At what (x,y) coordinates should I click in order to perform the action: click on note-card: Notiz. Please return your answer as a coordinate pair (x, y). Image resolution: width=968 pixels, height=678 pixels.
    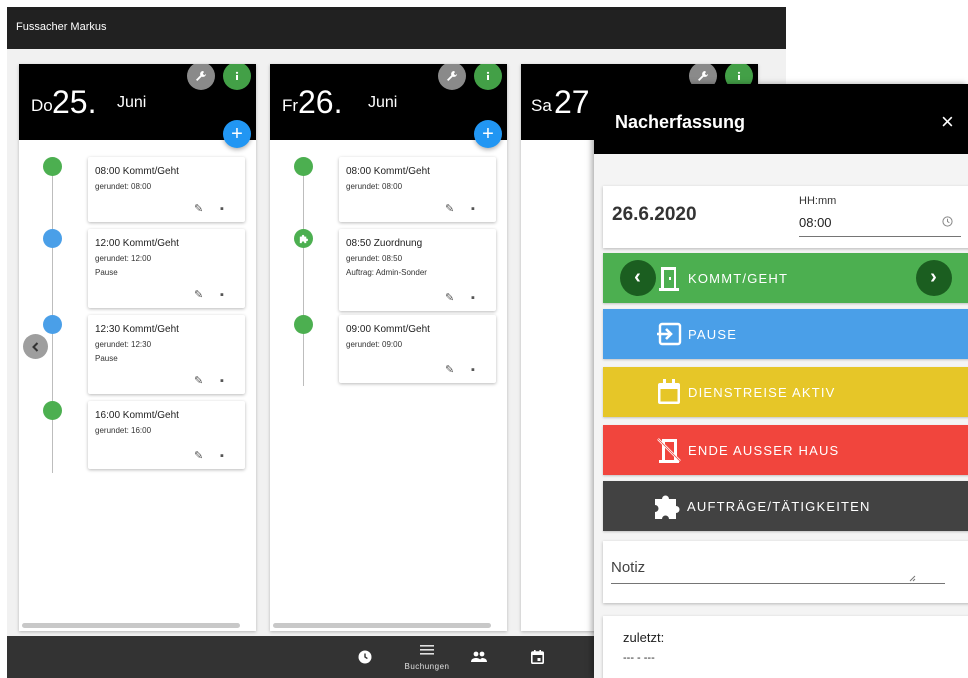
    Looking at the image, I should click on (785, 572).